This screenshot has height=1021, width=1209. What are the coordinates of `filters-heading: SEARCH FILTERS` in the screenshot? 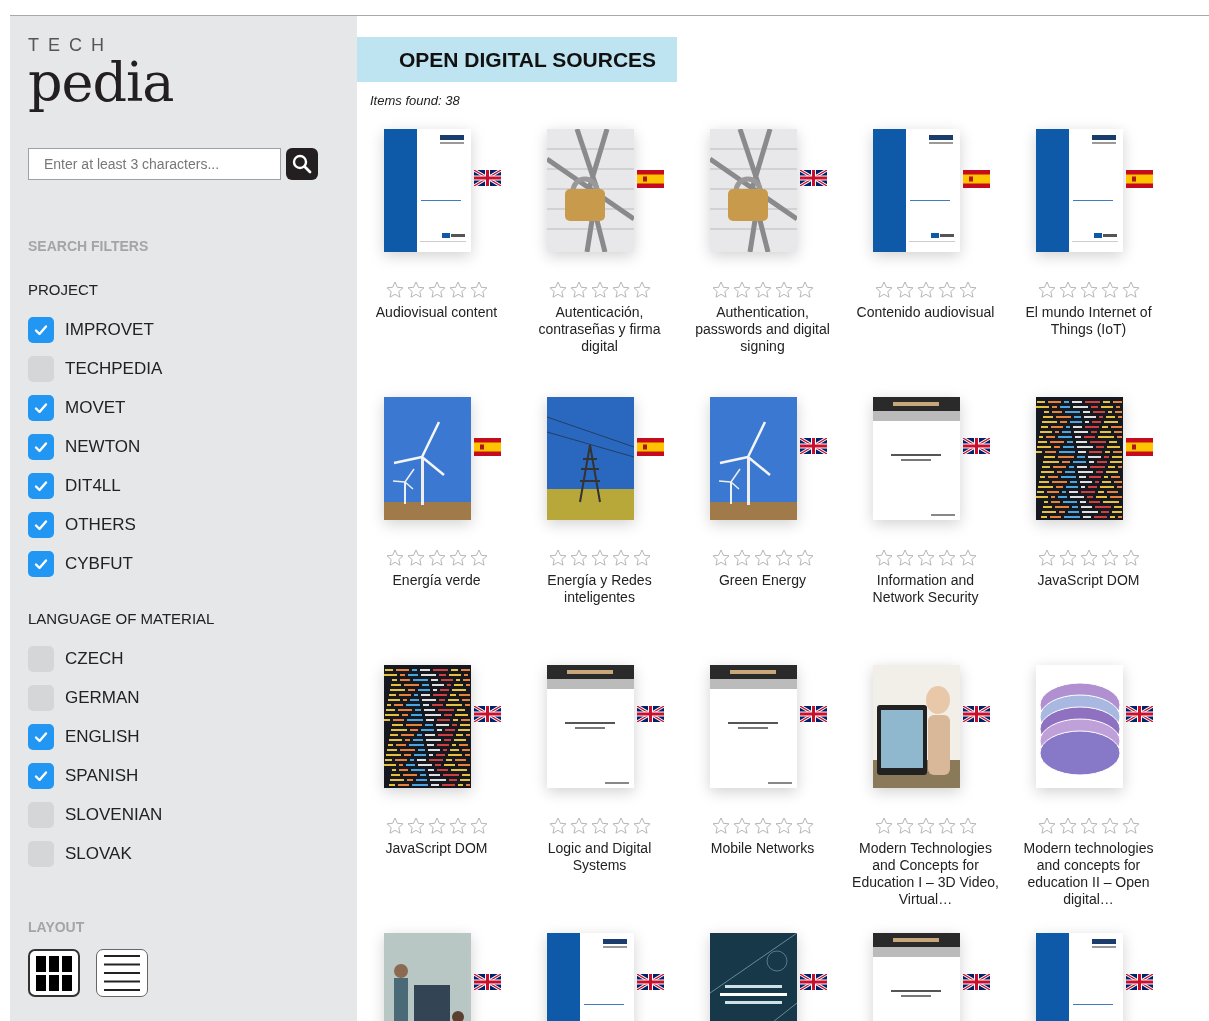 It's located at (89, 246).